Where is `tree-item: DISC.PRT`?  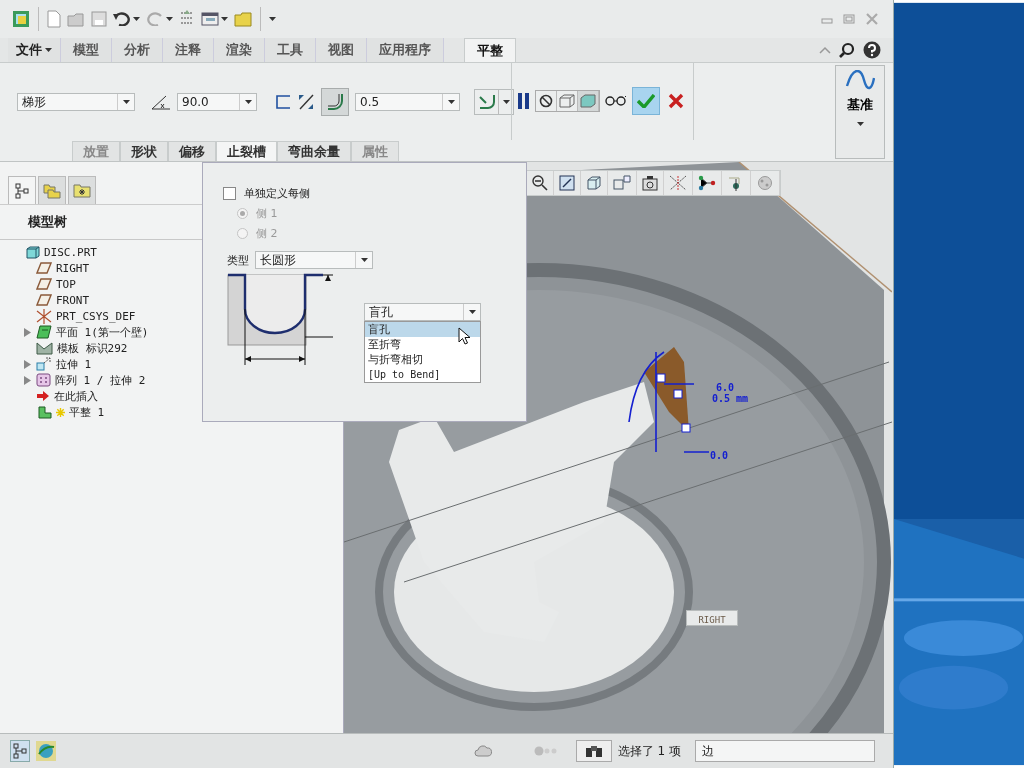 tree-item: DISC.PRT is located at coordinates (70, 252).